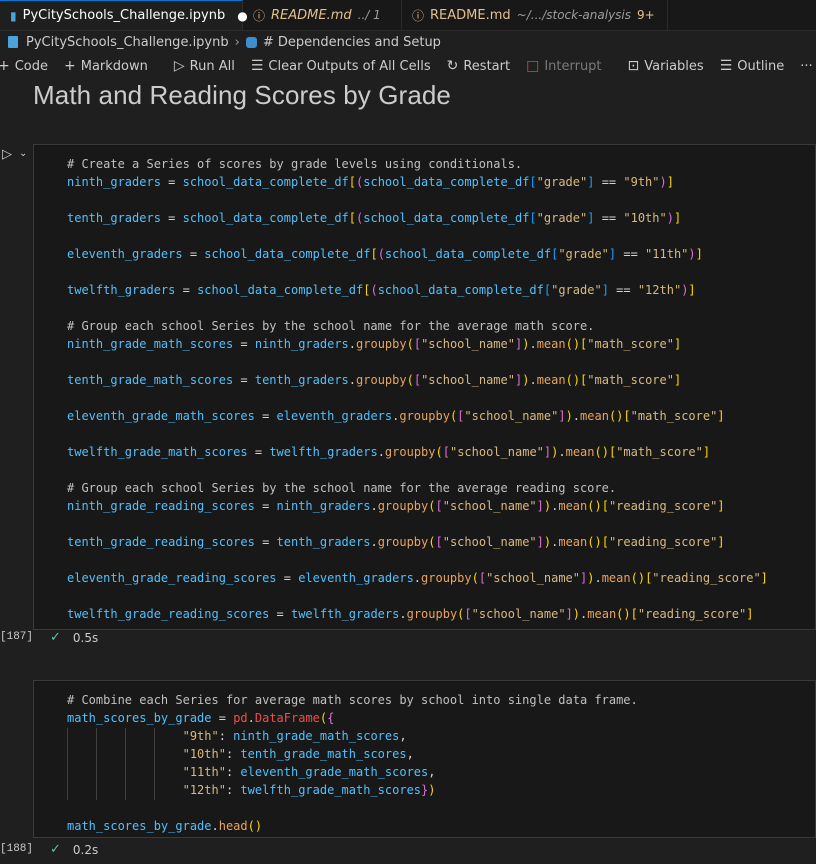  Describe the element at coordinates (352, 42) in the screenshot. I see `breadcrumb-section: # Dependencies and Setup` at that location.